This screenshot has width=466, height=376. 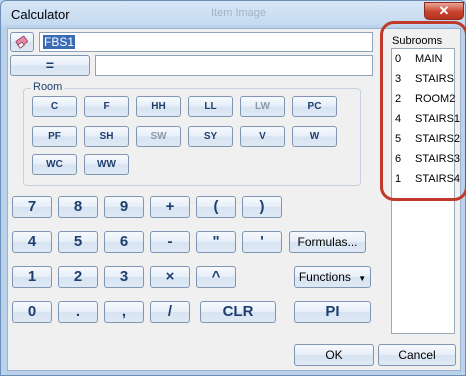 What do you see at coordinates (262, 136) in the screenshot?
I see `room-button-v: V` at bounding box center [262, 136].